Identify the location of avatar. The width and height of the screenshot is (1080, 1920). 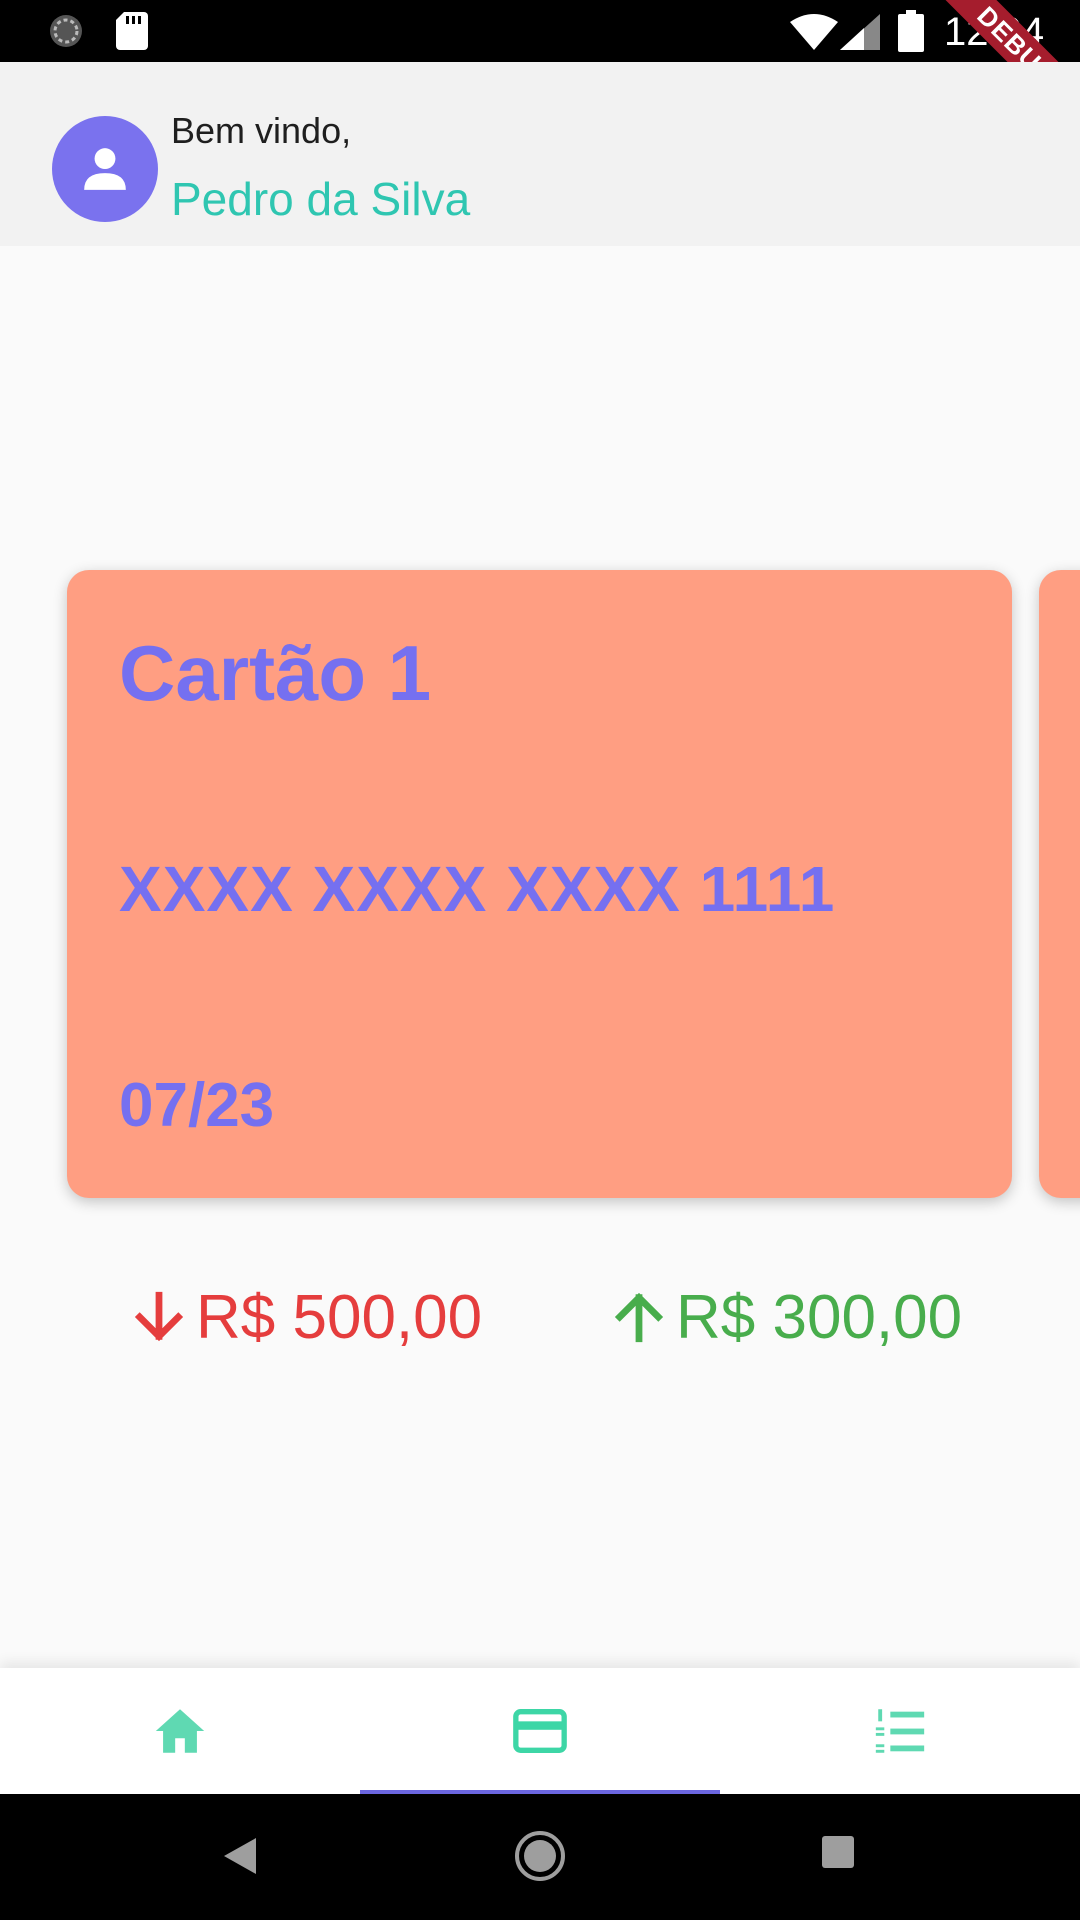
(105, 169).